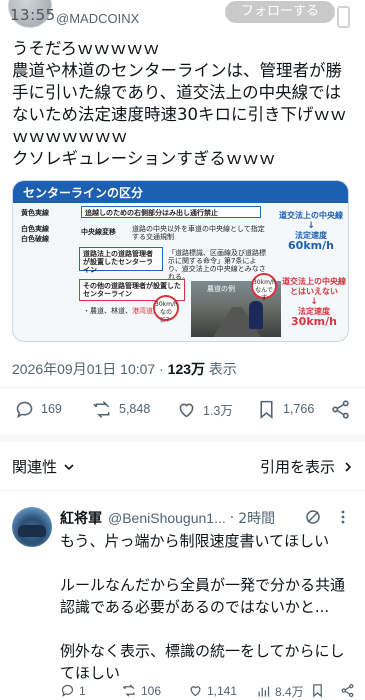  Describe the element at coordinates (222, 690) in the screenshot. I see `reply-like-count: 1,141` at that location.